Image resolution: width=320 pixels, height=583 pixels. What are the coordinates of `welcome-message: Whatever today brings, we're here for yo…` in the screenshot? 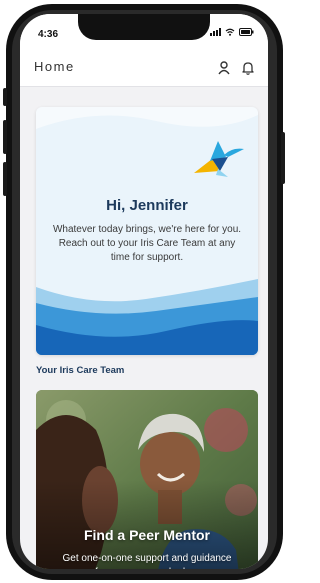 It's located at (147, 243).